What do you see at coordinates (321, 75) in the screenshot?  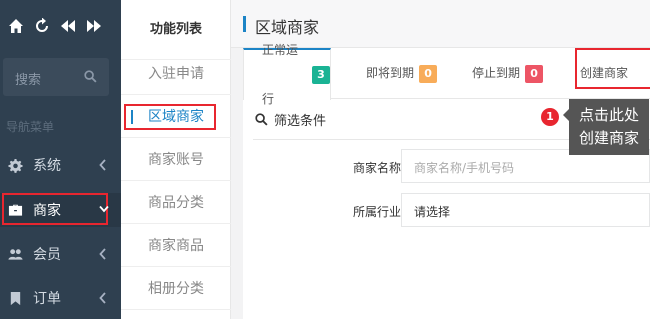 I see `count-badge: 3` at bounding box center [321, 75].